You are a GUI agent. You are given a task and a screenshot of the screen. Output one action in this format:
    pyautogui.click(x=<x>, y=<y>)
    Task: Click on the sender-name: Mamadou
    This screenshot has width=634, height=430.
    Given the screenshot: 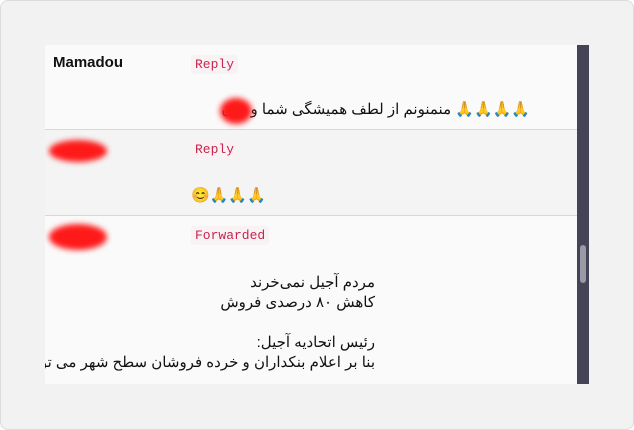 What is the action you would take?
    pyautogui.click(x=88, y=62)
    